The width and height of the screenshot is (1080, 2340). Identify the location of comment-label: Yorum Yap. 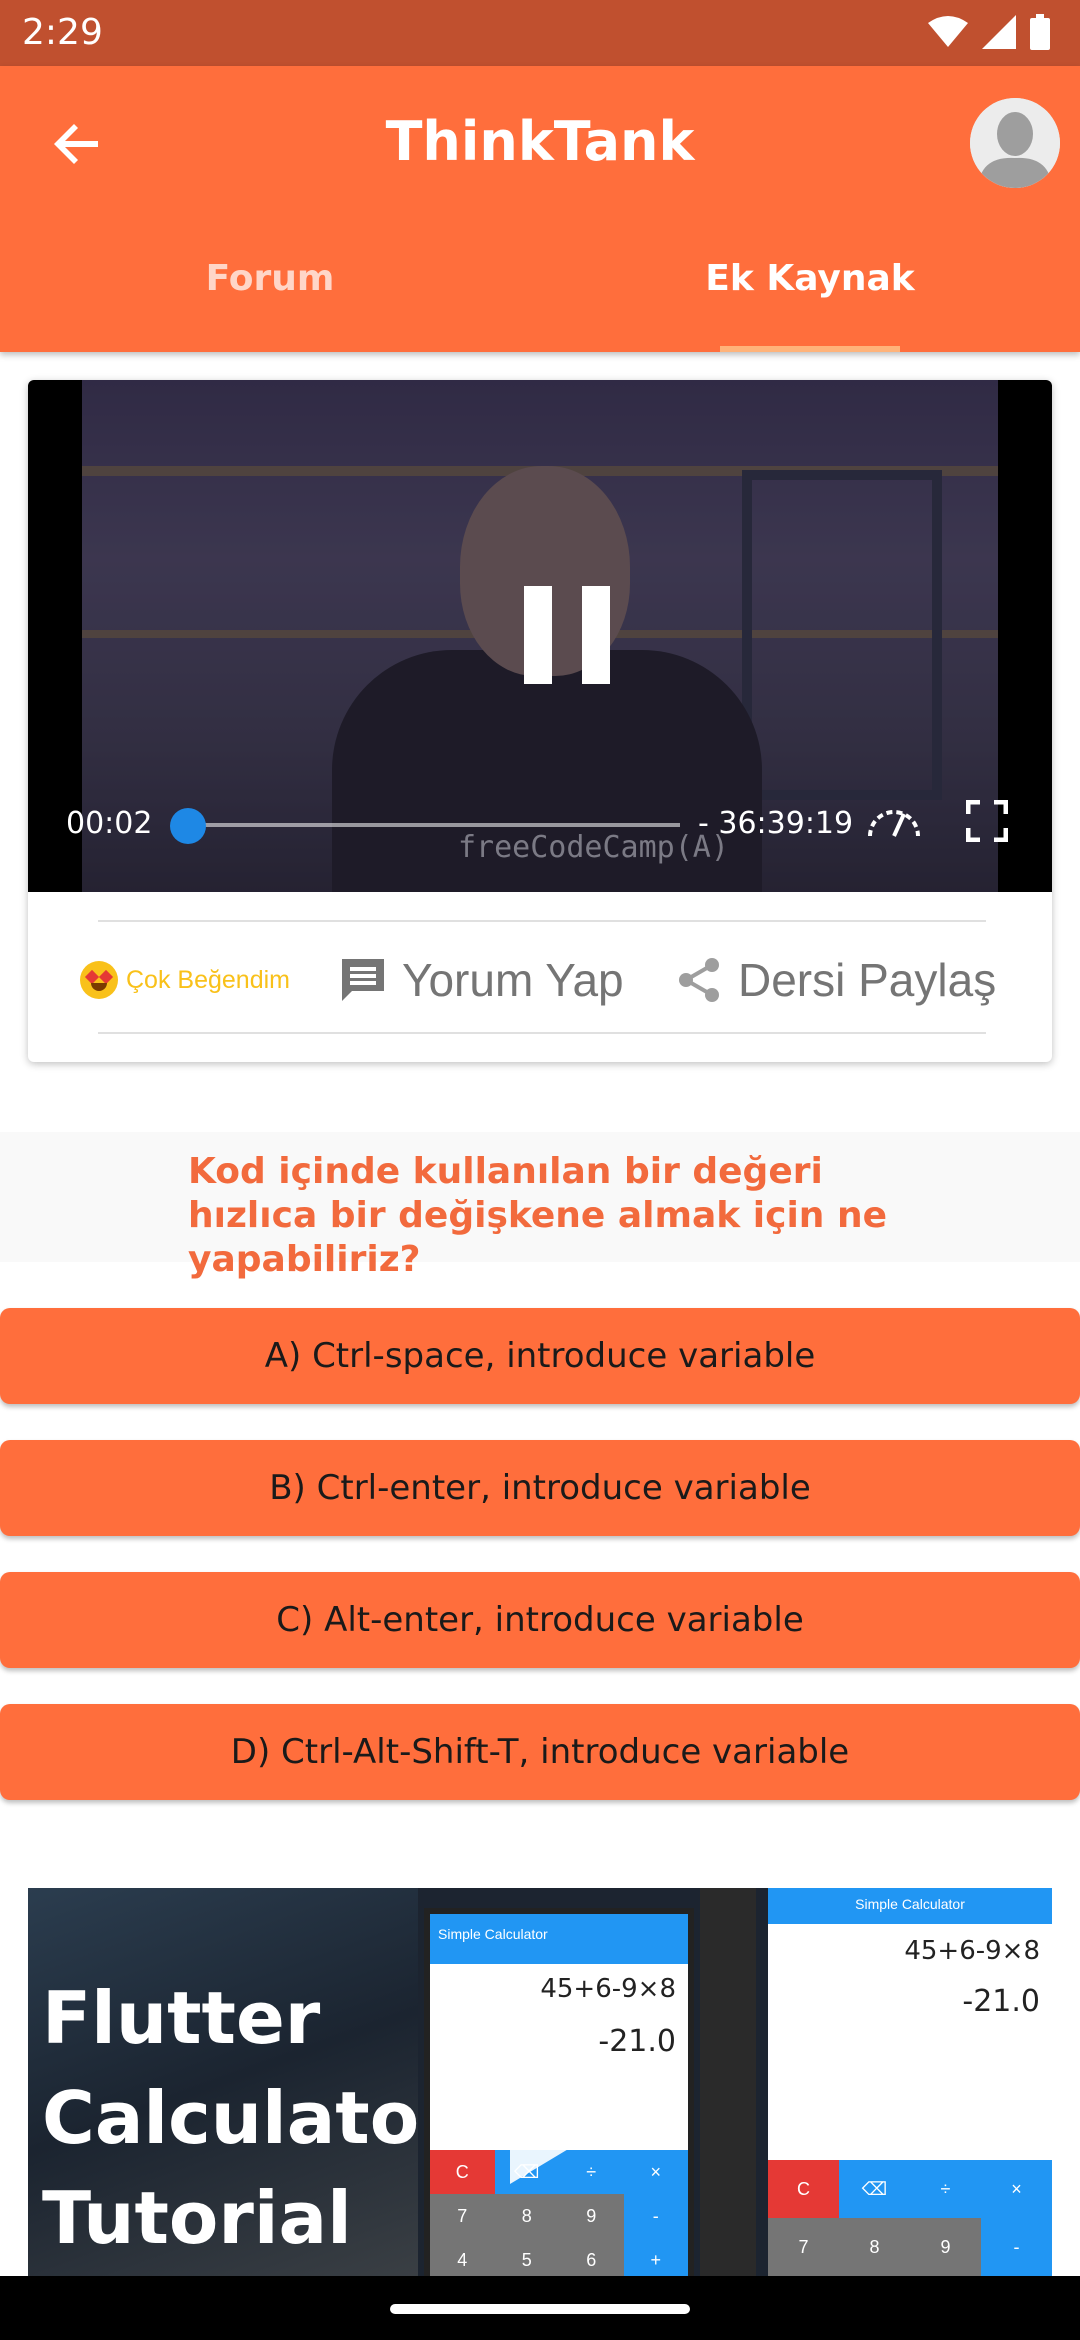
(513, 980).